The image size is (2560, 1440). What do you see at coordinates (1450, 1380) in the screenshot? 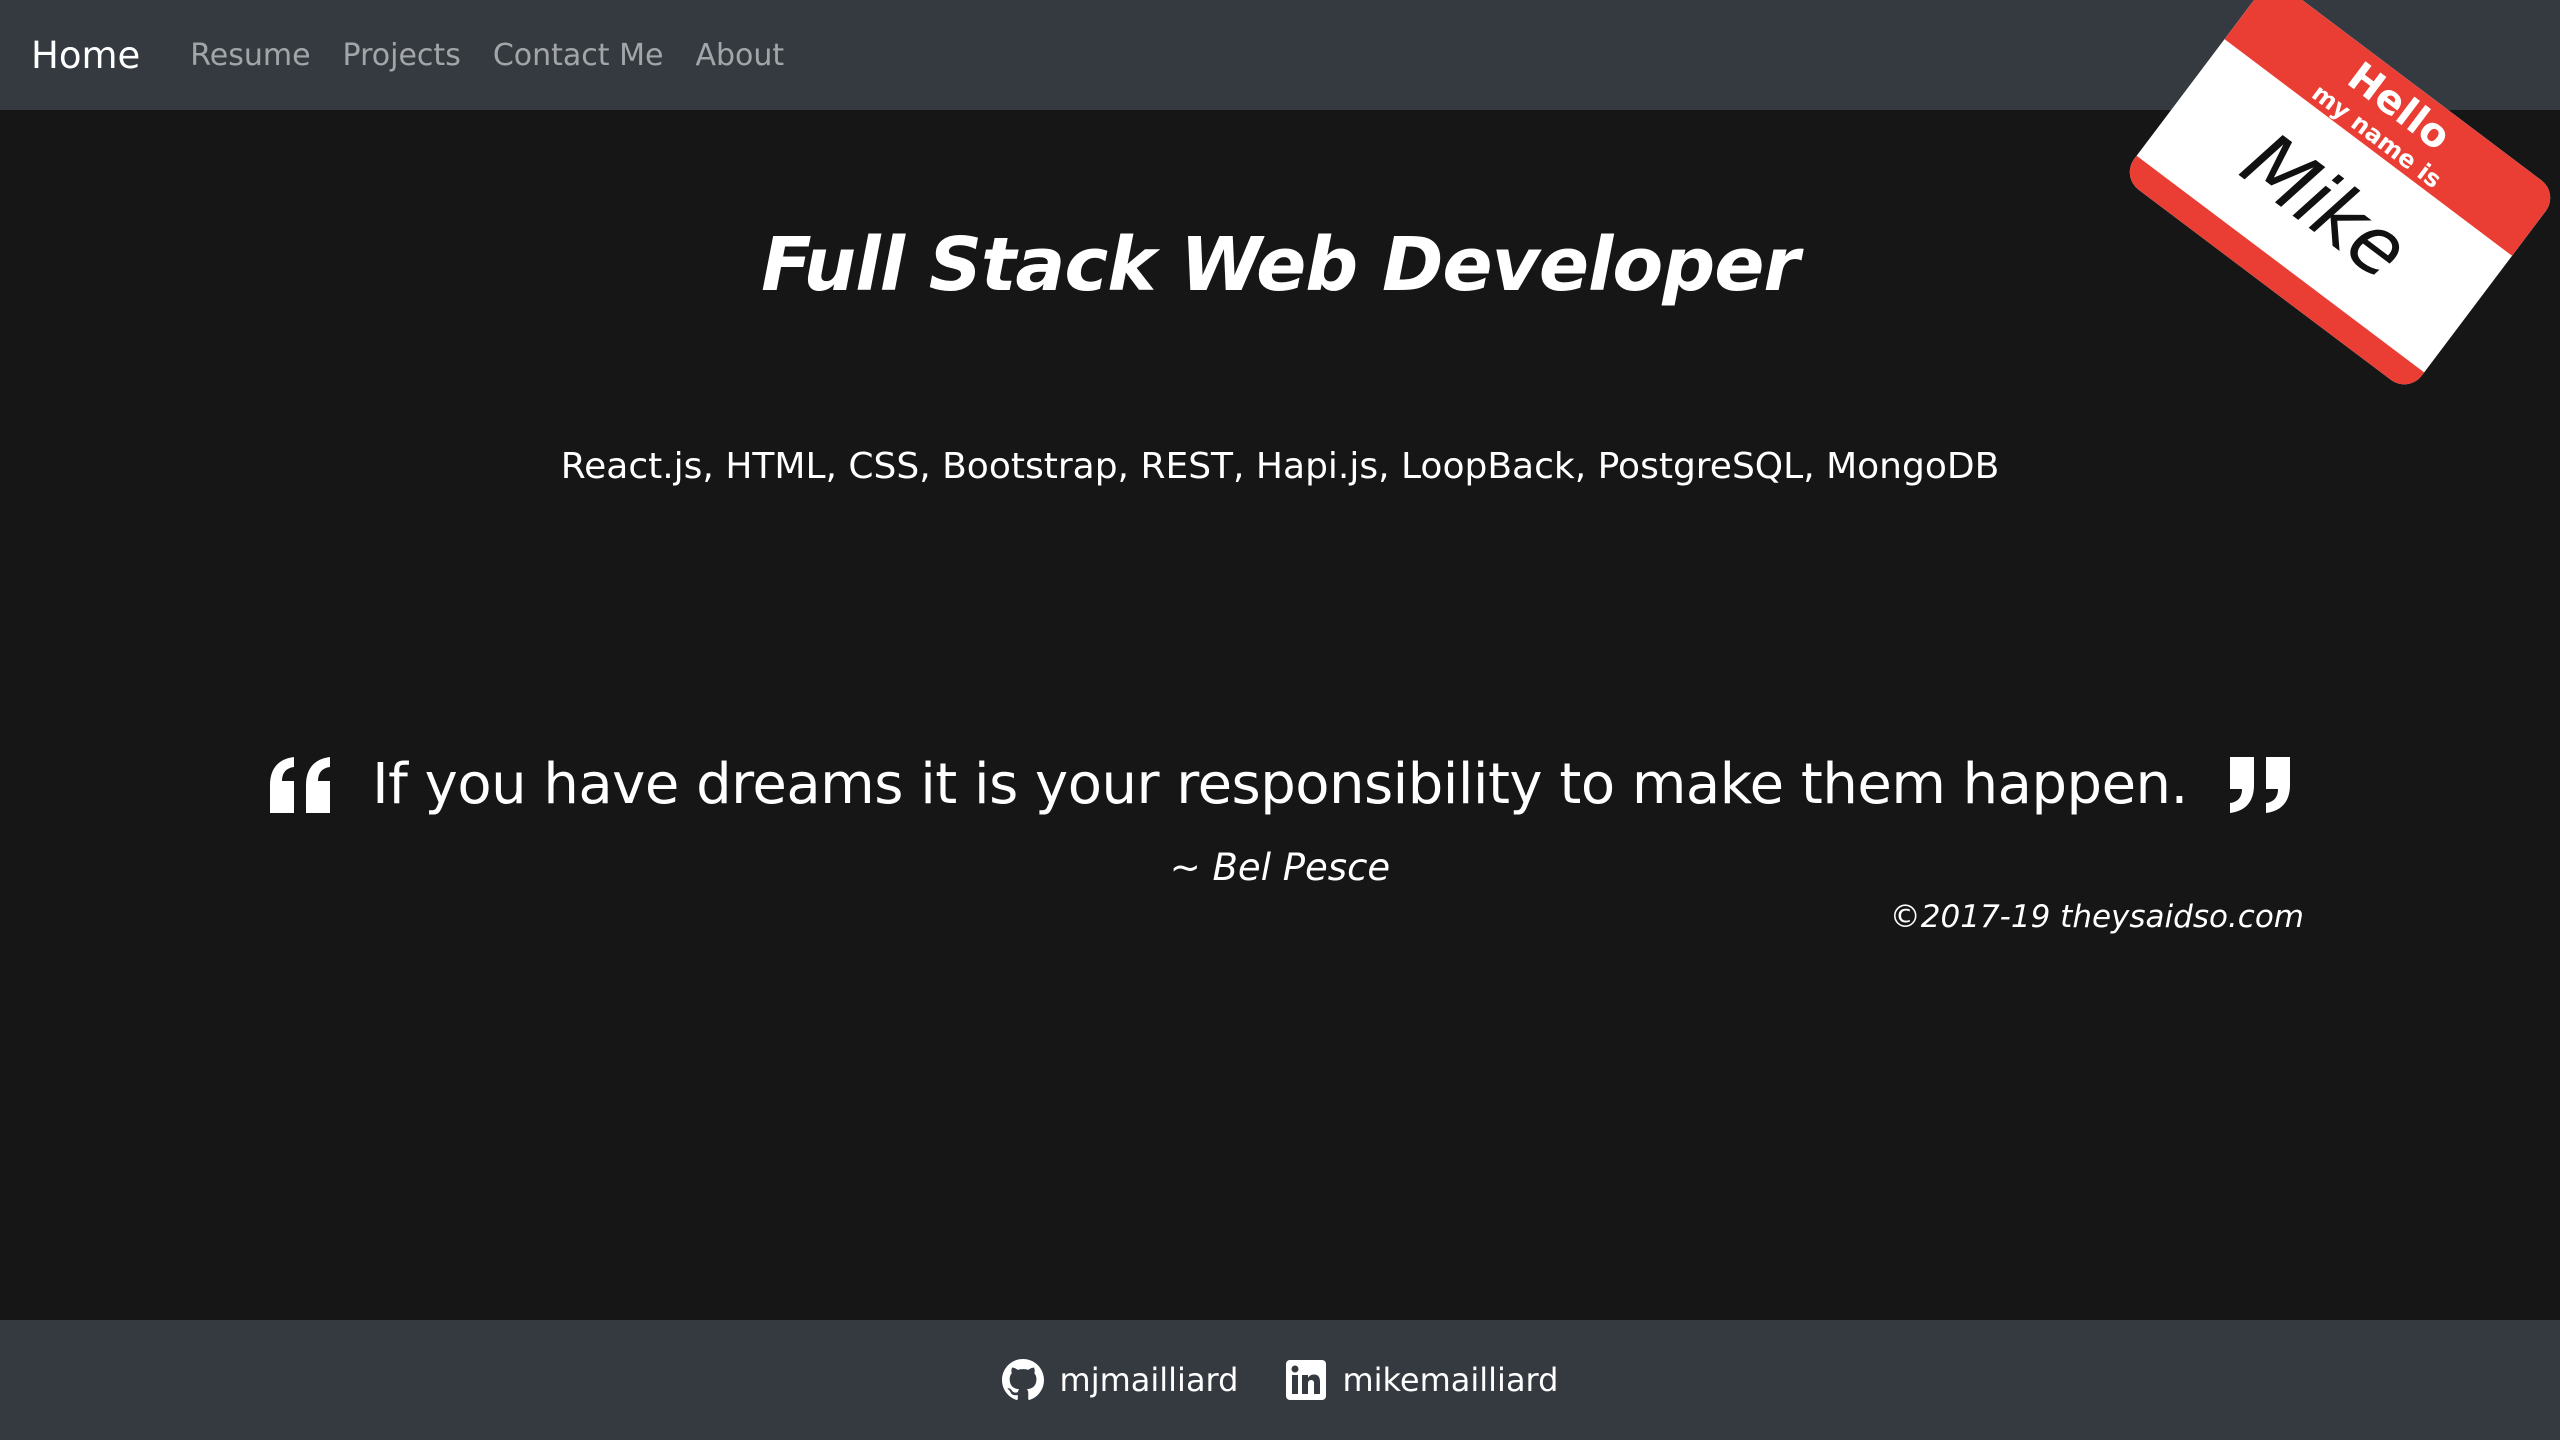
I see `linkedin-username: mikemailliard` at bounding box center [1450, 1380].